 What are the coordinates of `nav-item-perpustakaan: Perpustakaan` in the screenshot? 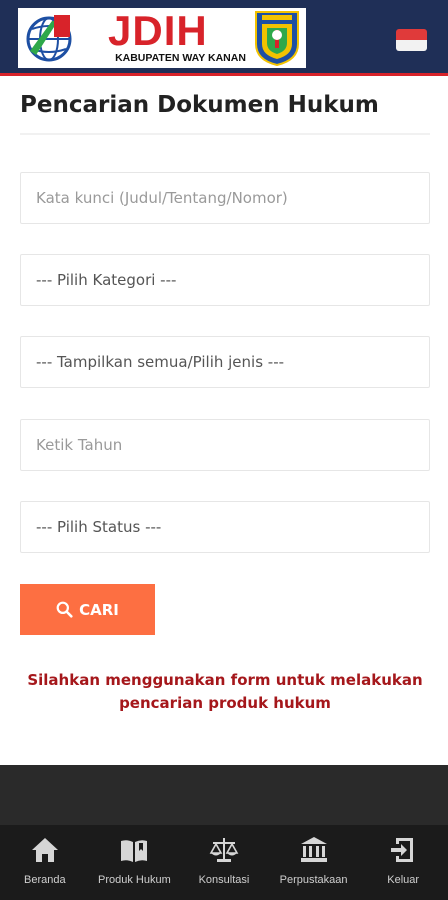 It's located at (314, 862).